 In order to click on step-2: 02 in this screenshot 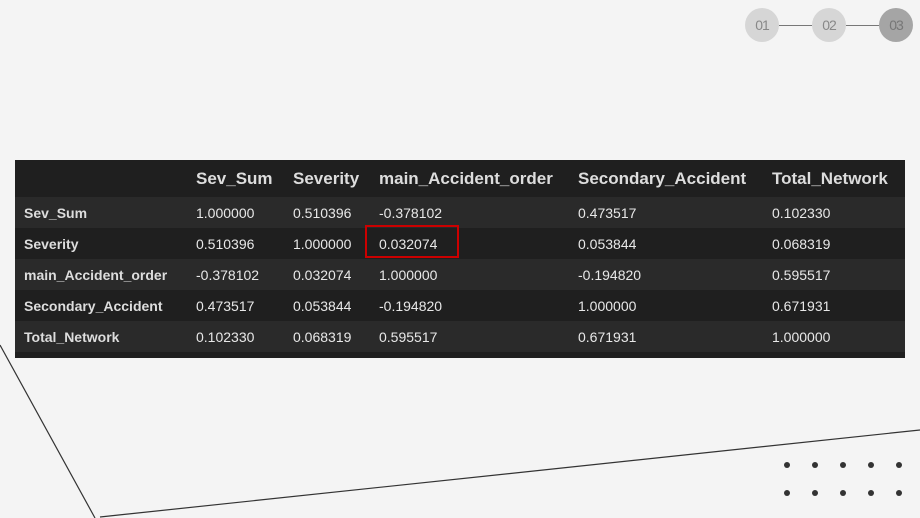, I will do `click(829, 25)`.